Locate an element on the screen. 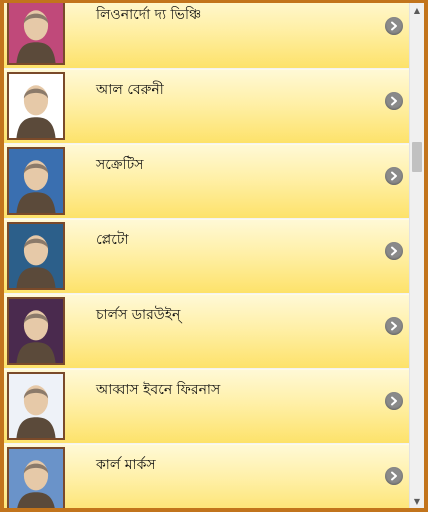 The height and width of the screenshot is (512, 428). list-item-name: আল বেরুনী is located at coordinates (130, 90).